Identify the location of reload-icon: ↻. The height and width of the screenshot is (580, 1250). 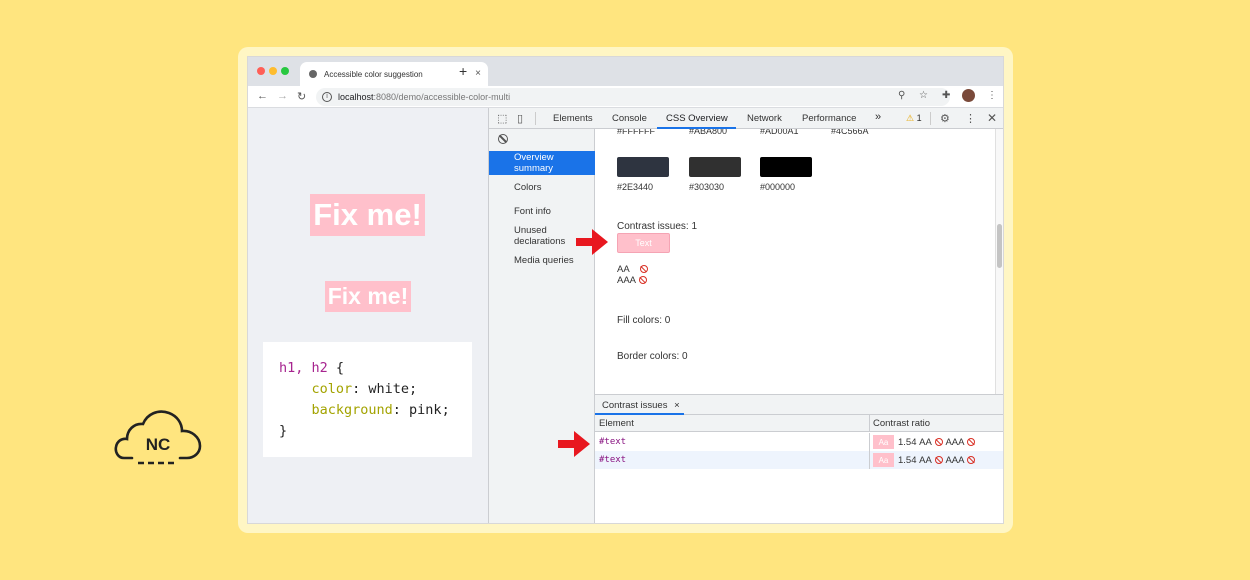
(301, 96).